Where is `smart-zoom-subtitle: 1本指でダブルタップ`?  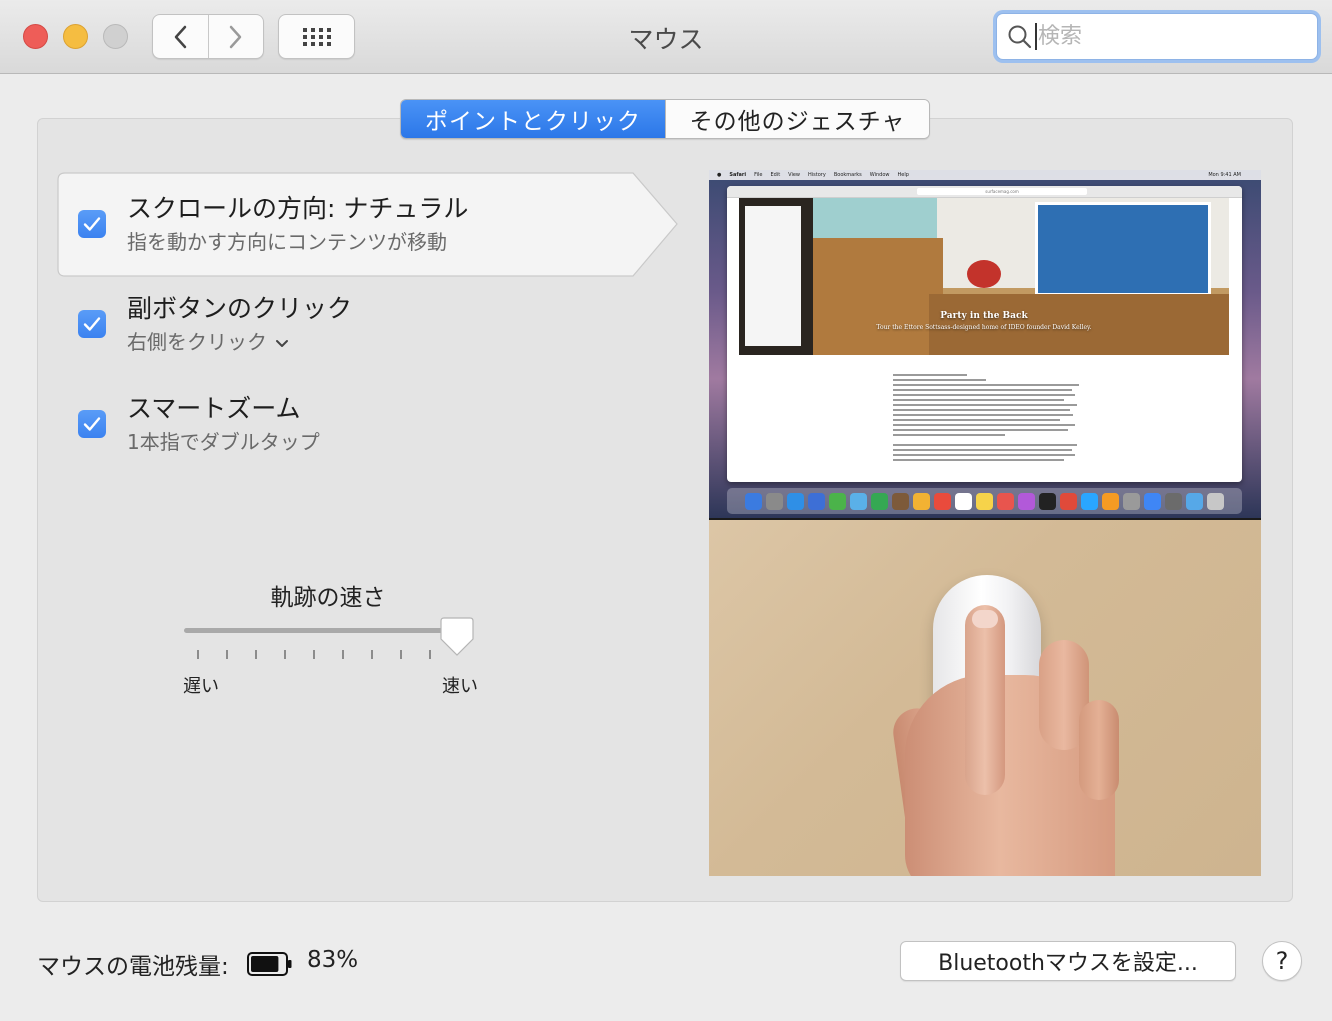
smart-zoom-subtitle: 1本指でダブルタップ is located at coordinates (223, 442).